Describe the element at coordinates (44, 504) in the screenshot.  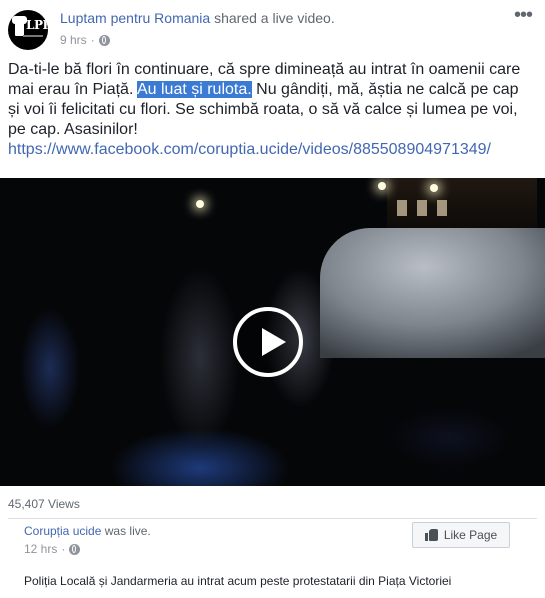
I see `view-count: 45,407 Views` at that location.